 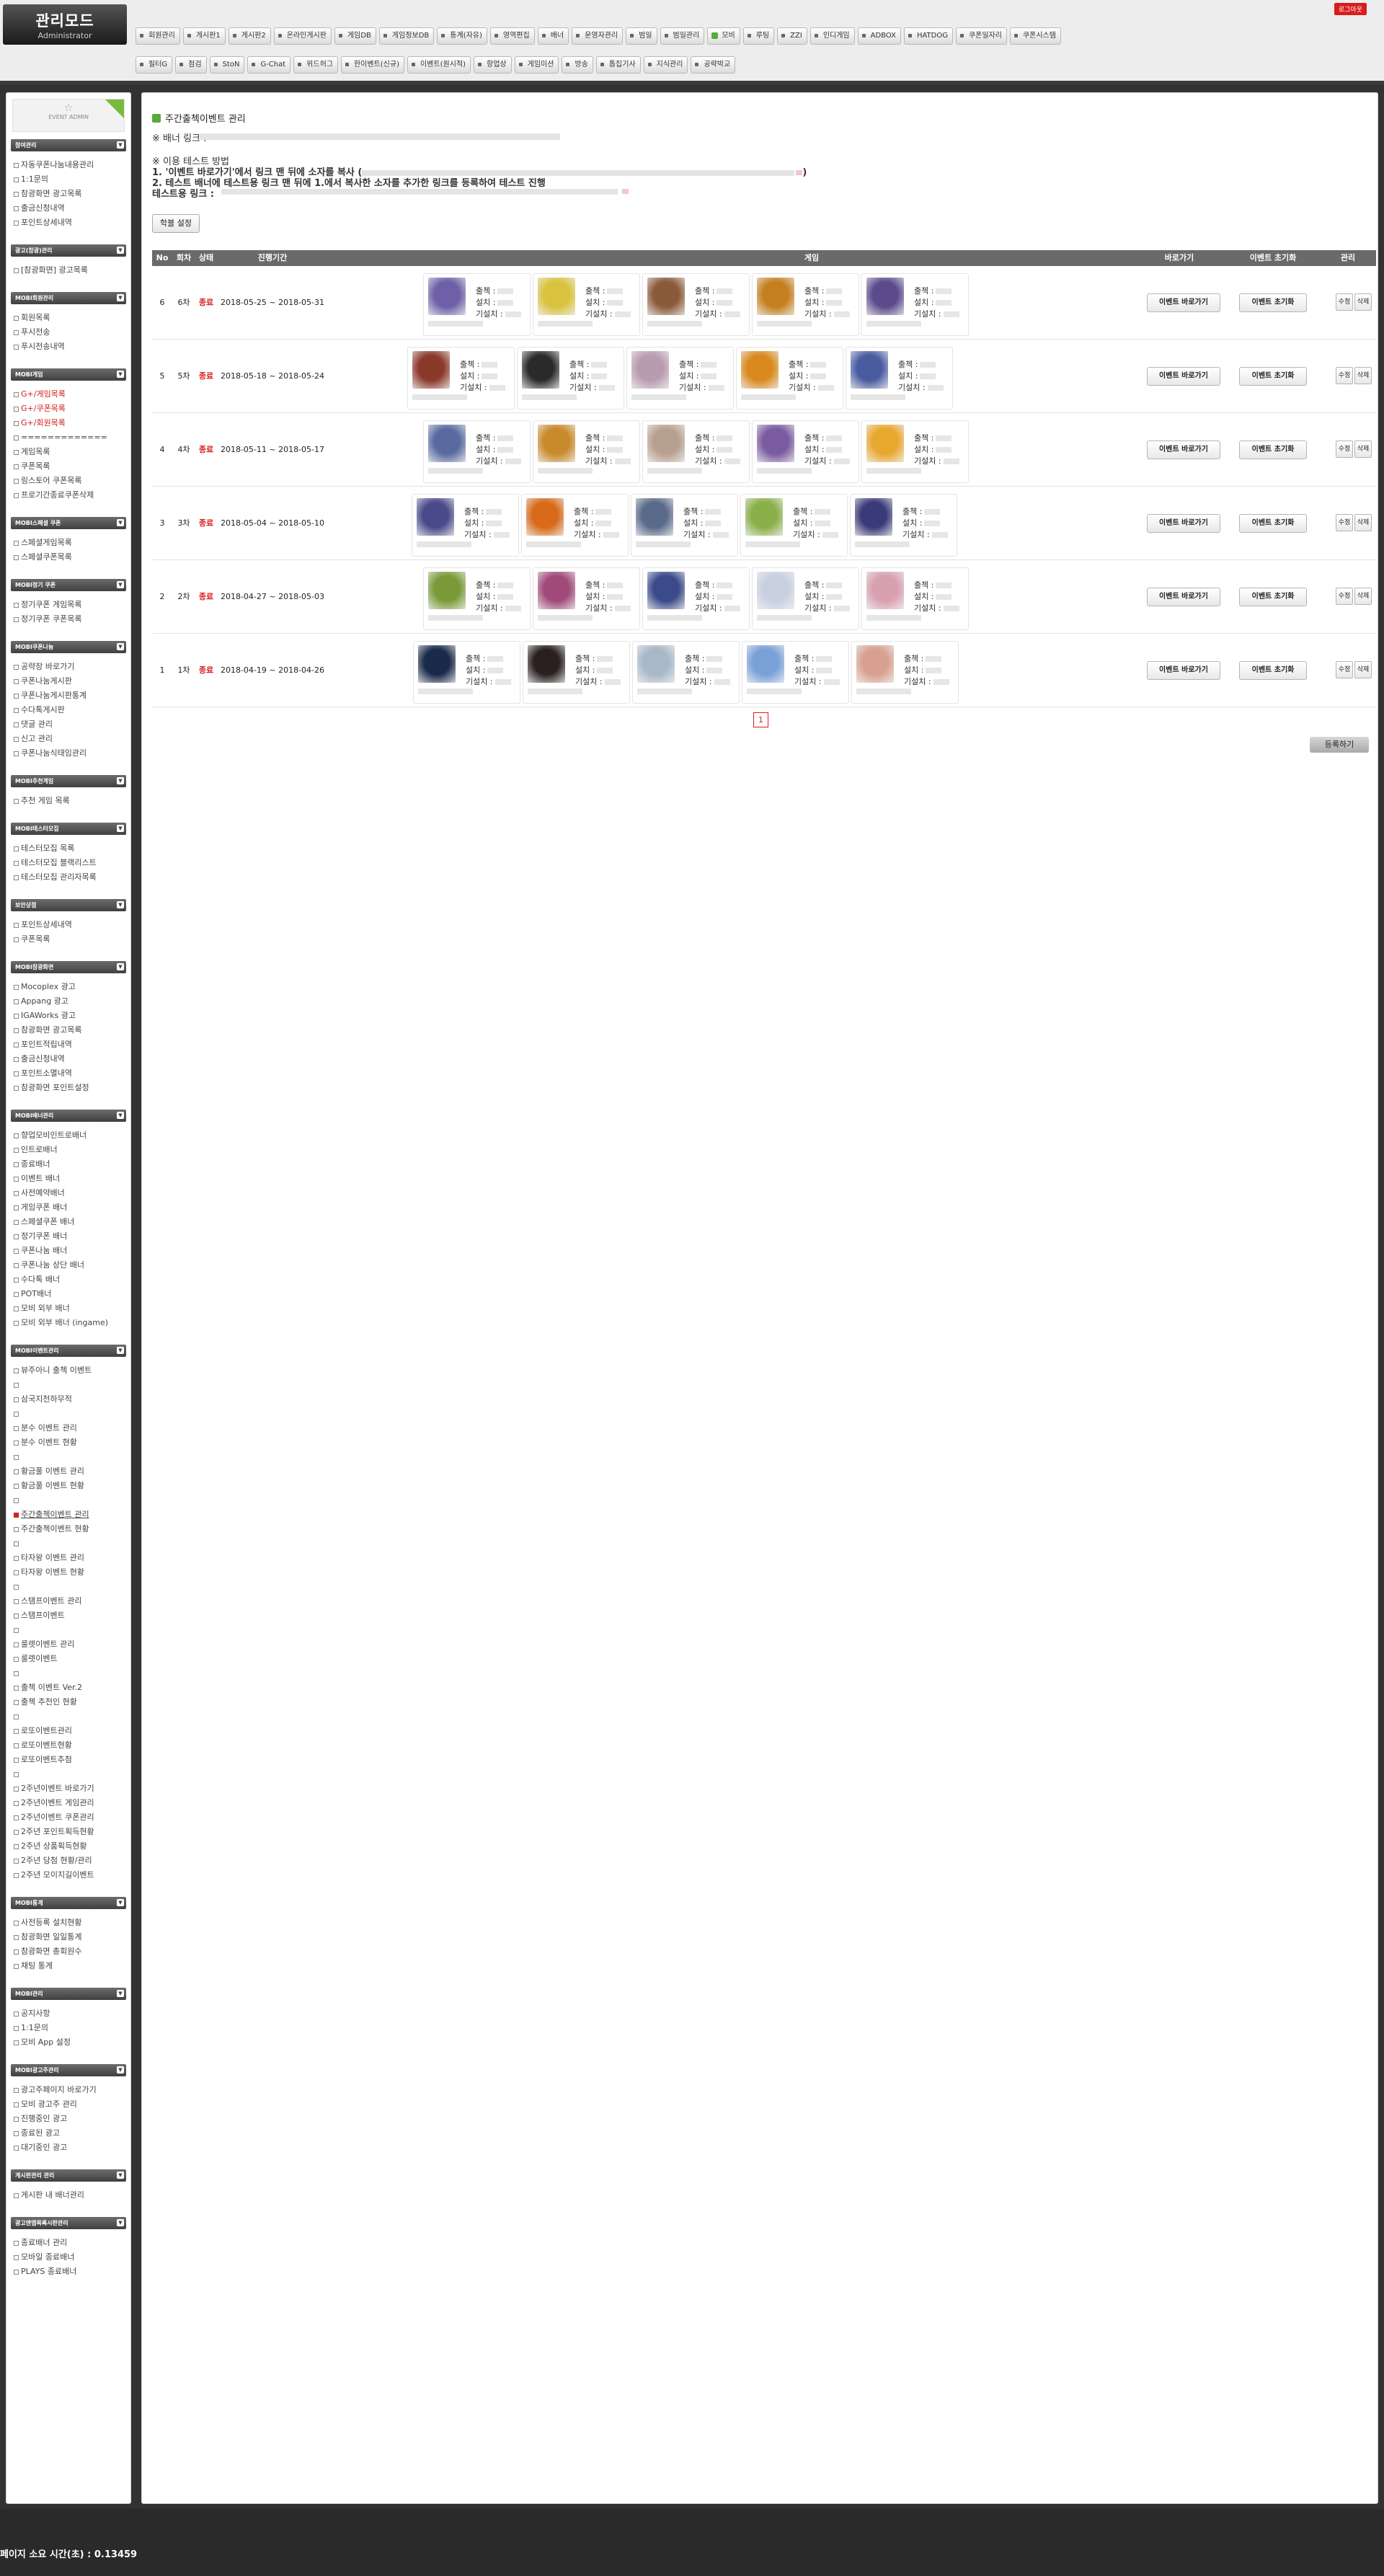 What do you see at coordinates (68, 1994) in the screenshot?
I see `sidebar-section-header: MOBI관리 ▼` at bounding box center [68, 1994].